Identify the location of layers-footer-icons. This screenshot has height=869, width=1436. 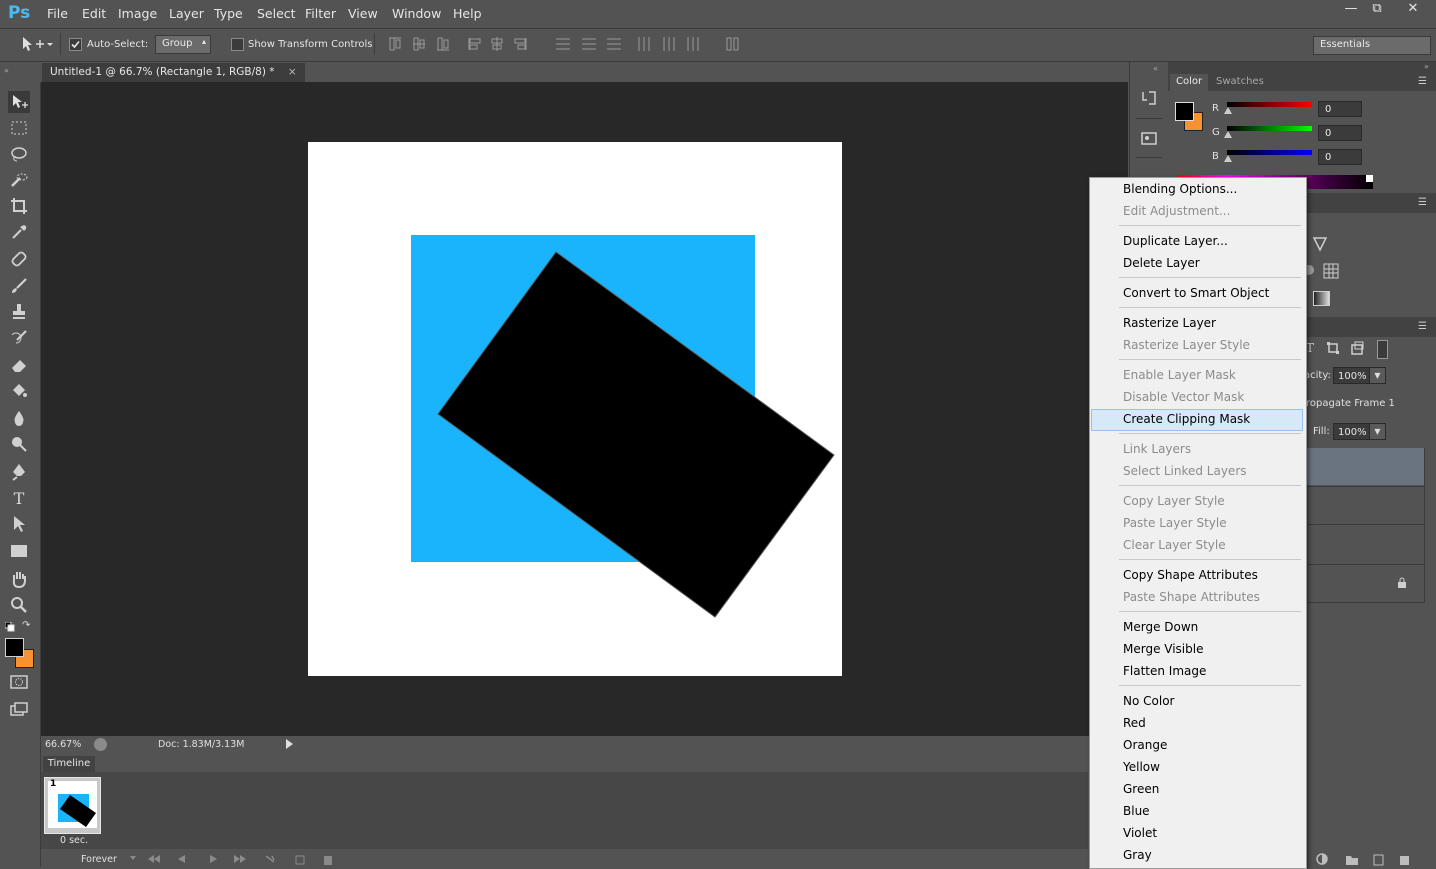
(1369, 859).